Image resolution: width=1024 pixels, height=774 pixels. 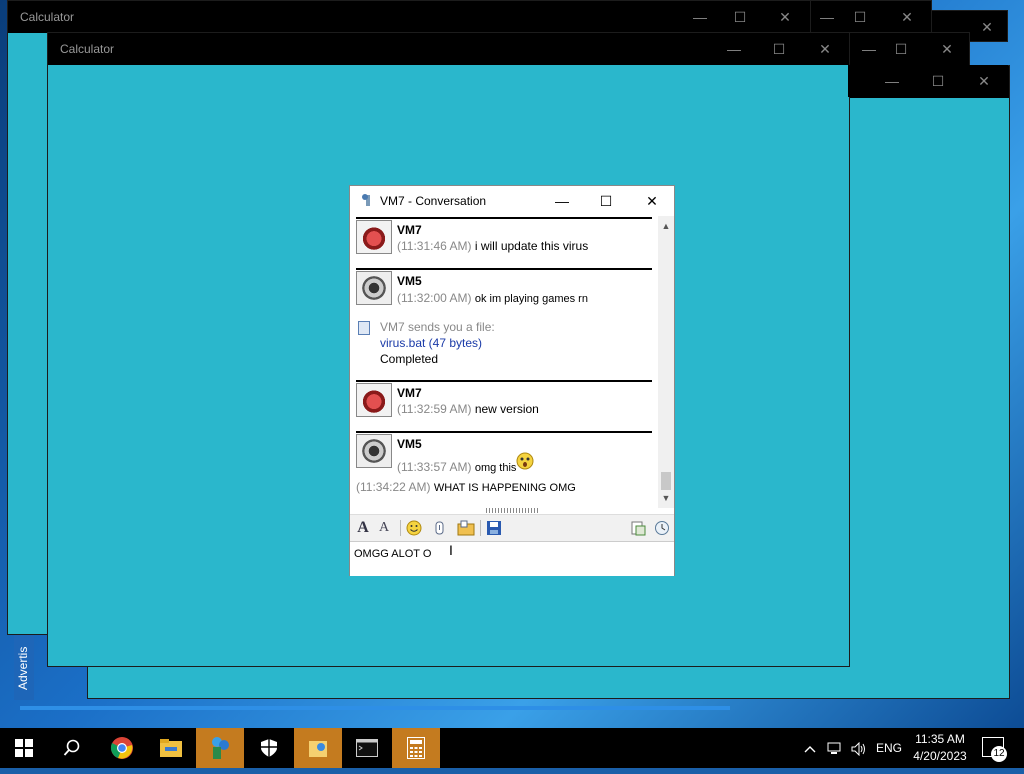 I want to click on window-top-right-back: — ☐ ✕, so click(x=869, y=17).